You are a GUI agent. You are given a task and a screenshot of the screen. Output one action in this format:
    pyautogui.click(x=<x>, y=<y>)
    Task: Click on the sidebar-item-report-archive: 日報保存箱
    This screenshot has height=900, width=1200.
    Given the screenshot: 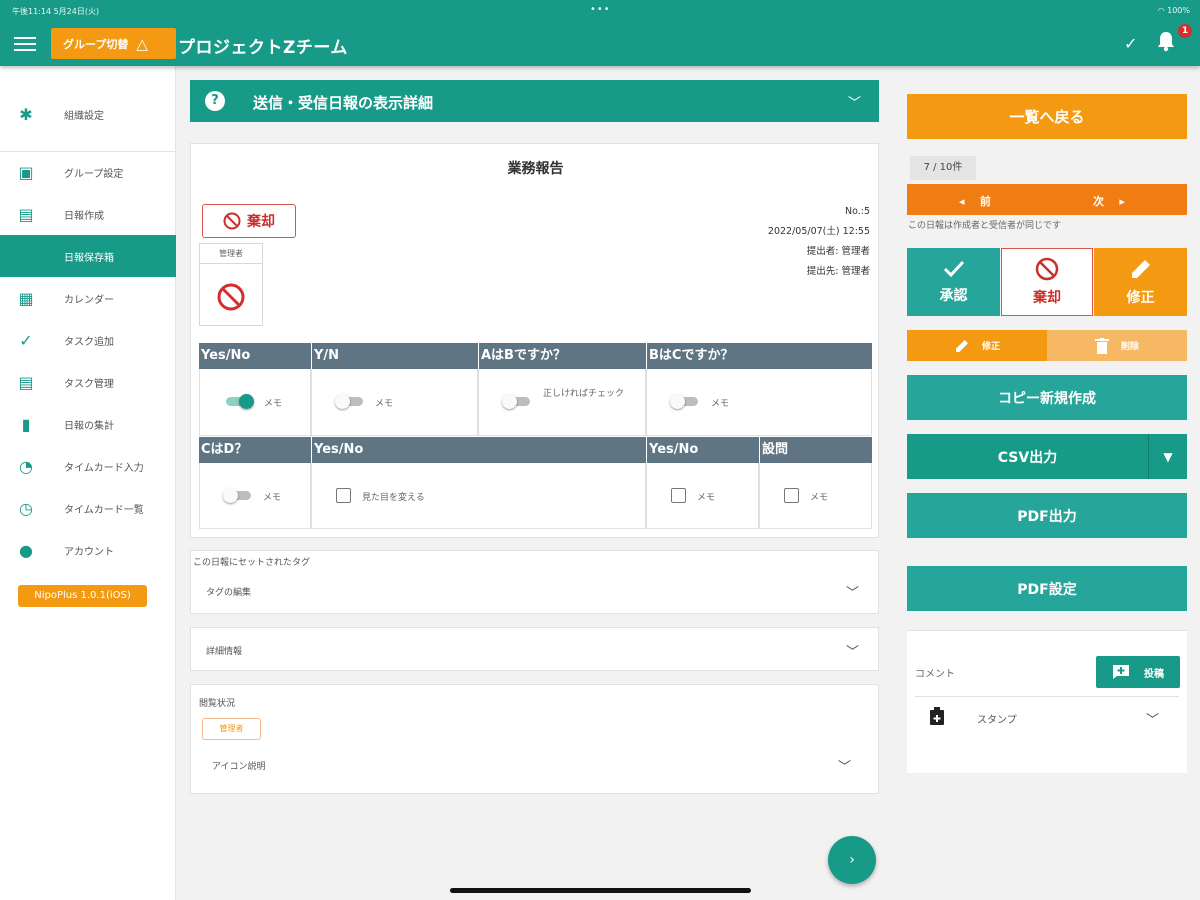 What is the action you would take?
    pyautogui.click(x=88, y=256)
    